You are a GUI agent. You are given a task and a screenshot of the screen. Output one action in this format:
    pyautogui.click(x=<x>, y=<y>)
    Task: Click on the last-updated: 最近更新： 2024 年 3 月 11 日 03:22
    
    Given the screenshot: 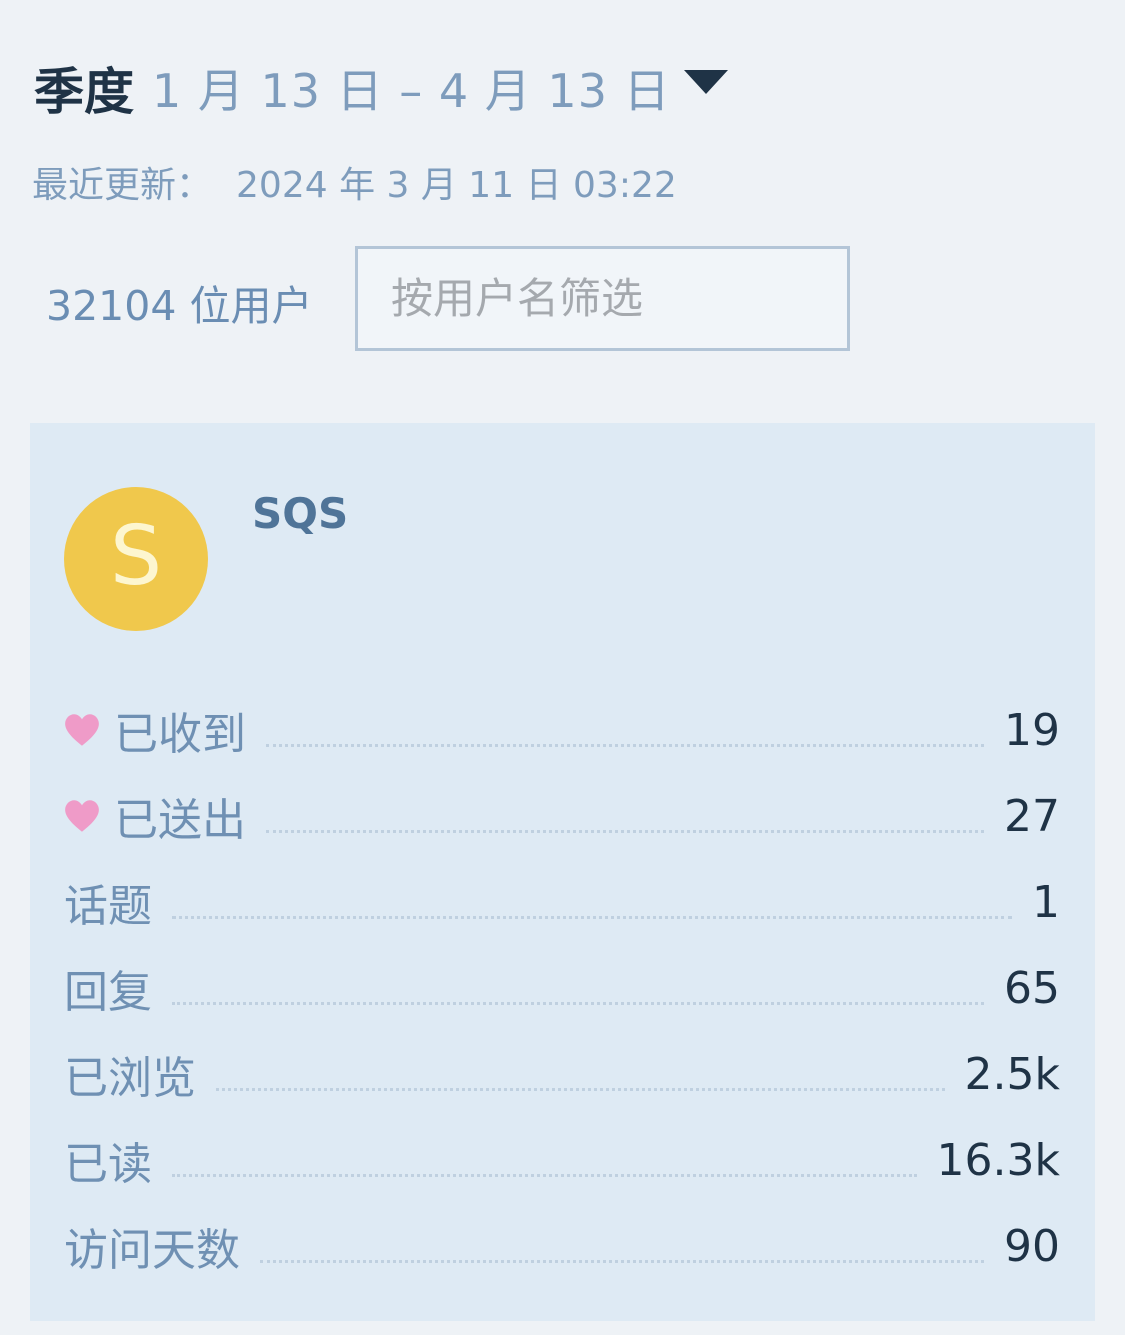 What is the action you would take?
    pyautogui.click(x=354, y=182)
    